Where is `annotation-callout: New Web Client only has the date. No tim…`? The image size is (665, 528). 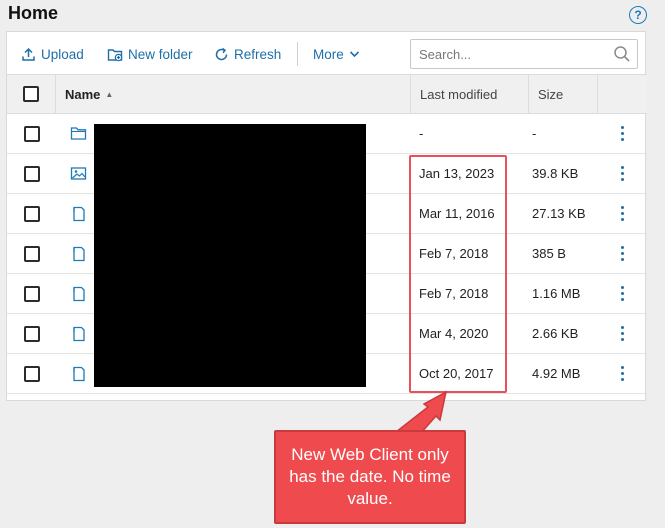
annotation-callout: New Web Client only has the date. No tim… is located at coordinates (370, 477).